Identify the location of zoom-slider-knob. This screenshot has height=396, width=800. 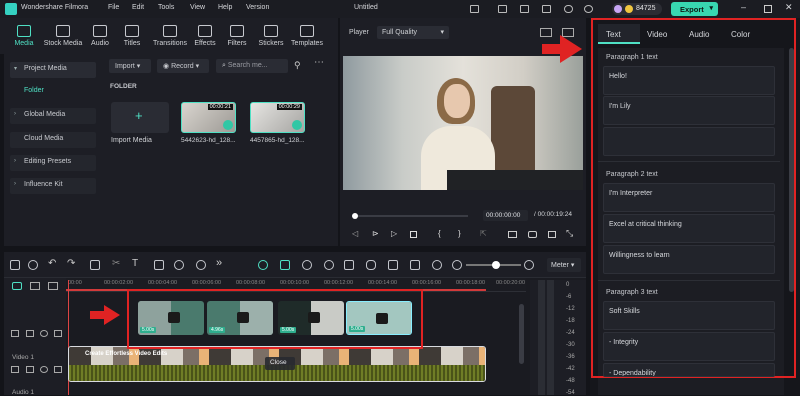
(496, 265).